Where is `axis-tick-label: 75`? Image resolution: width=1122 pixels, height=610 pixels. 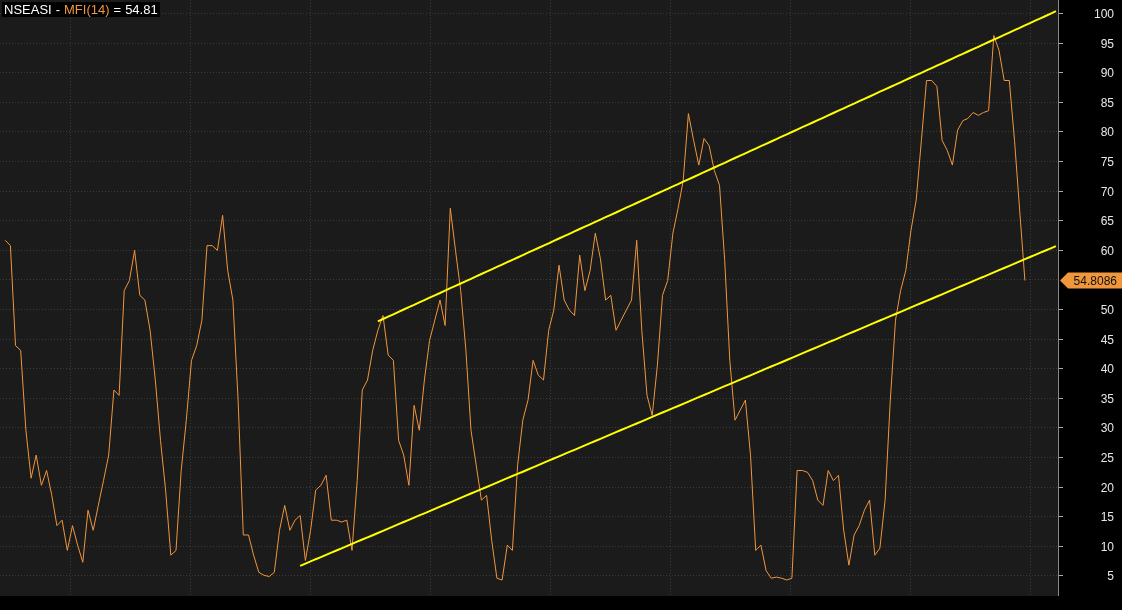 axis-tick-label: 75 is located at coordinates (1107, 161).